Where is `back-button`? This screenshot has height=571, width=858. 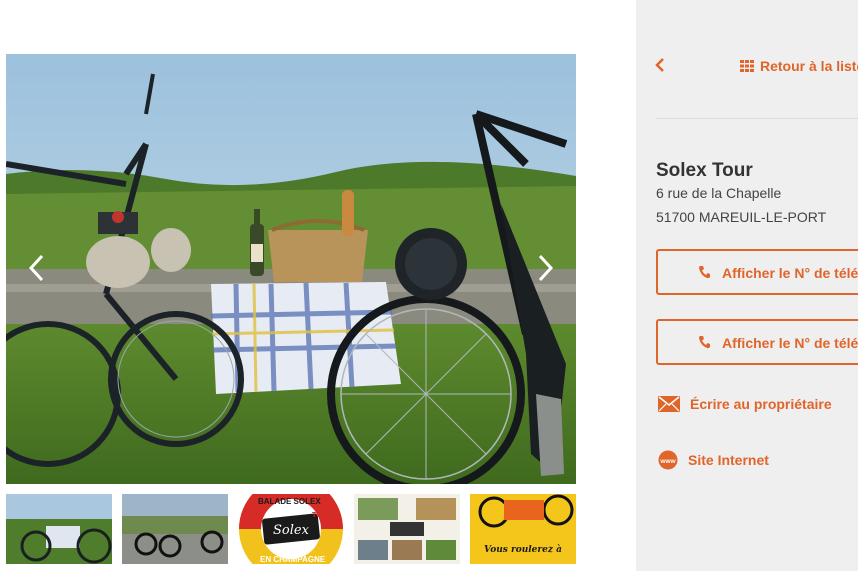
back-button is located at coordinates (662, 66).